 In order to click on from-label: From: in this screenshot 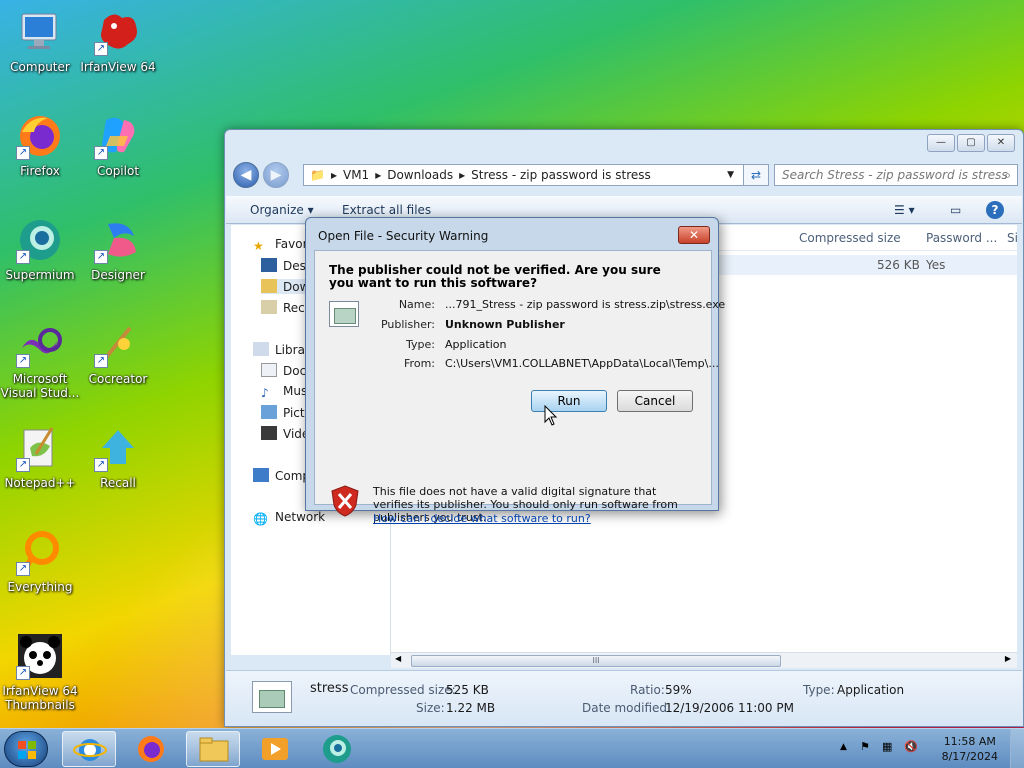, I will do `click(419, 363)`.